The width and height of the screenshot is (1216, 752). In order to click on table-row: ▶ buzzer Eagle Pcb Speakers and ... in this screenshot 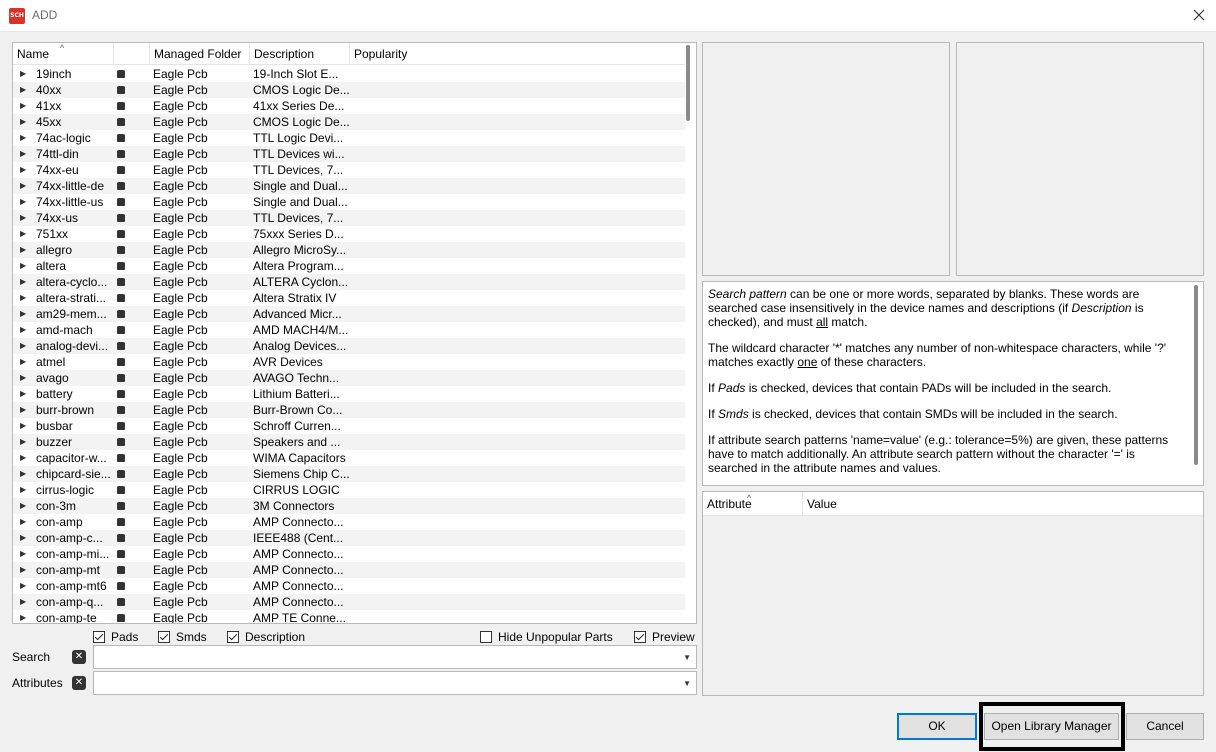, I will do `click(349, 442)`.